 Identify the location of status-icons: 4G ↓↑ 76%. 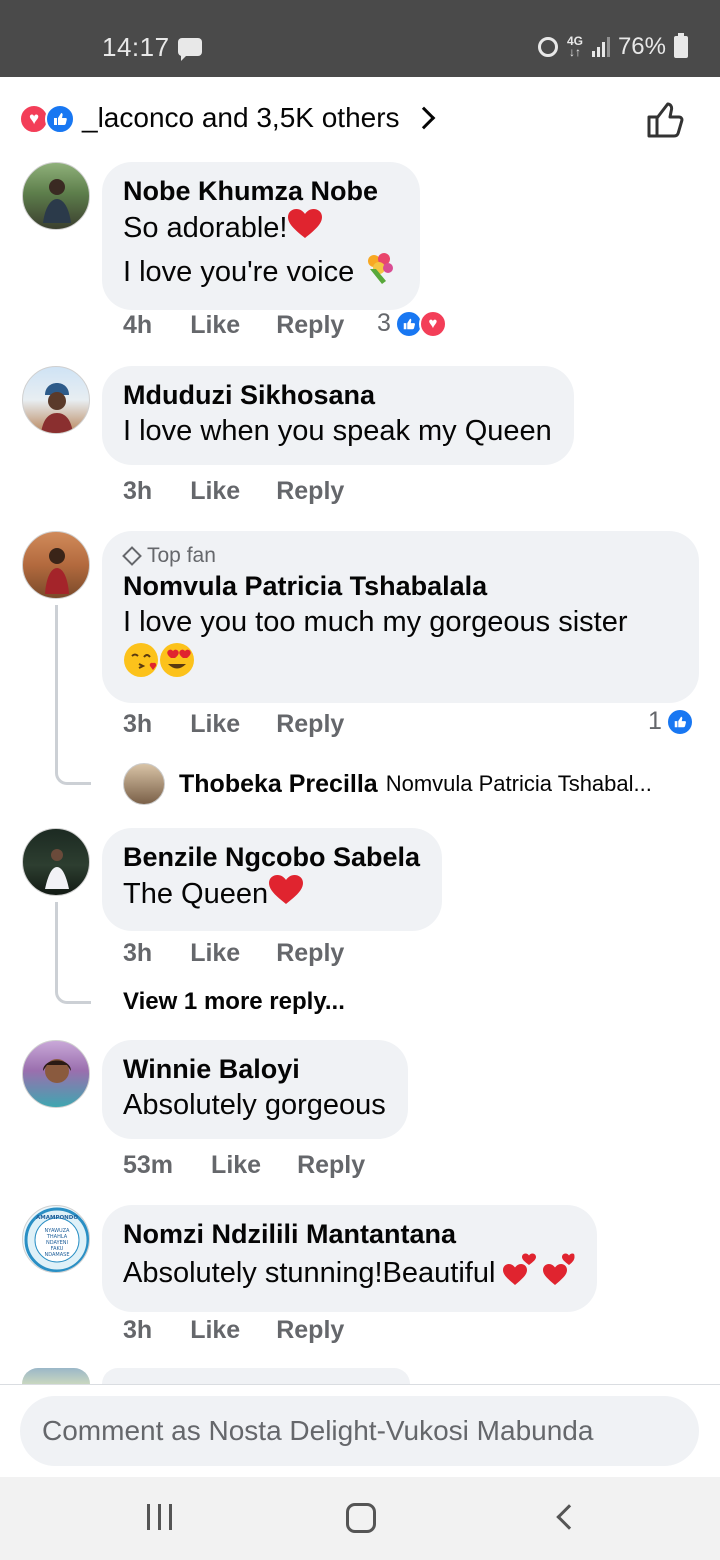
(612, 47).